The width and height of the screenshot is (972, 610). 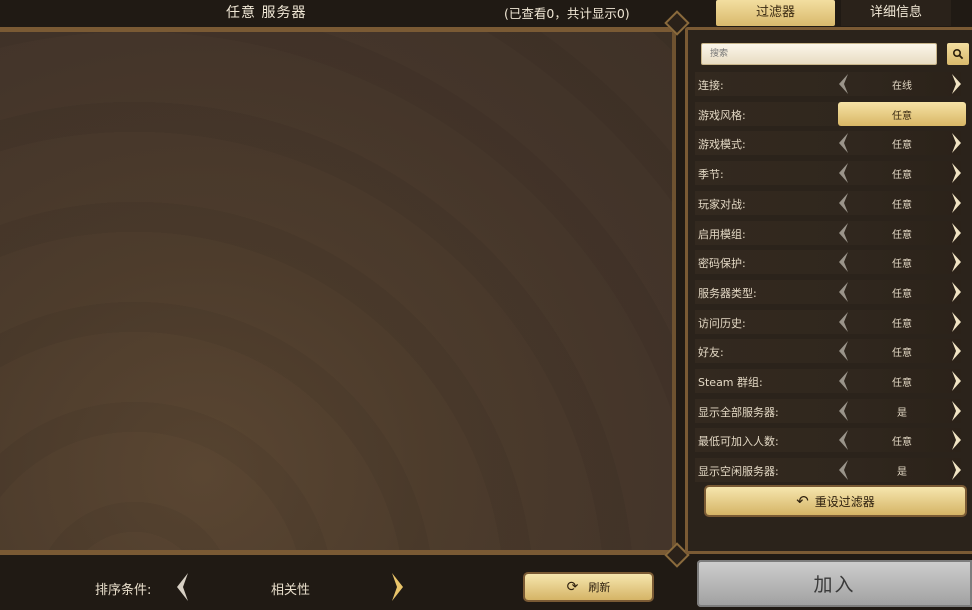 I want to click on refresh-label: 刷新, so click(x=599, y=587).